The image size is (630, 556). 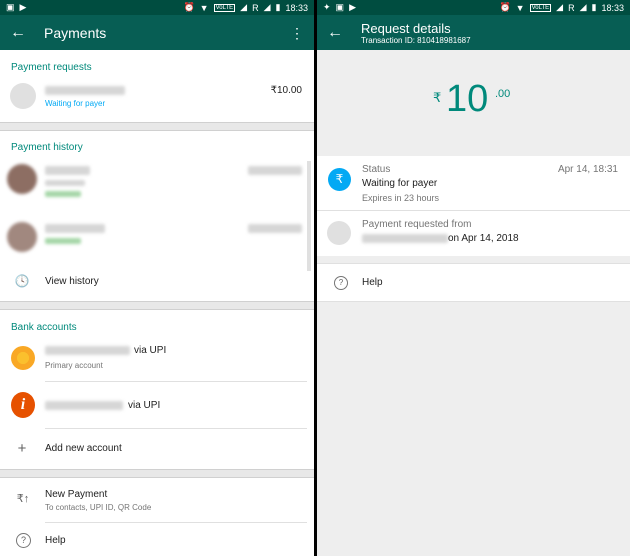 I want to click on bank-logo-icon: i, so click(x=23, y=405).